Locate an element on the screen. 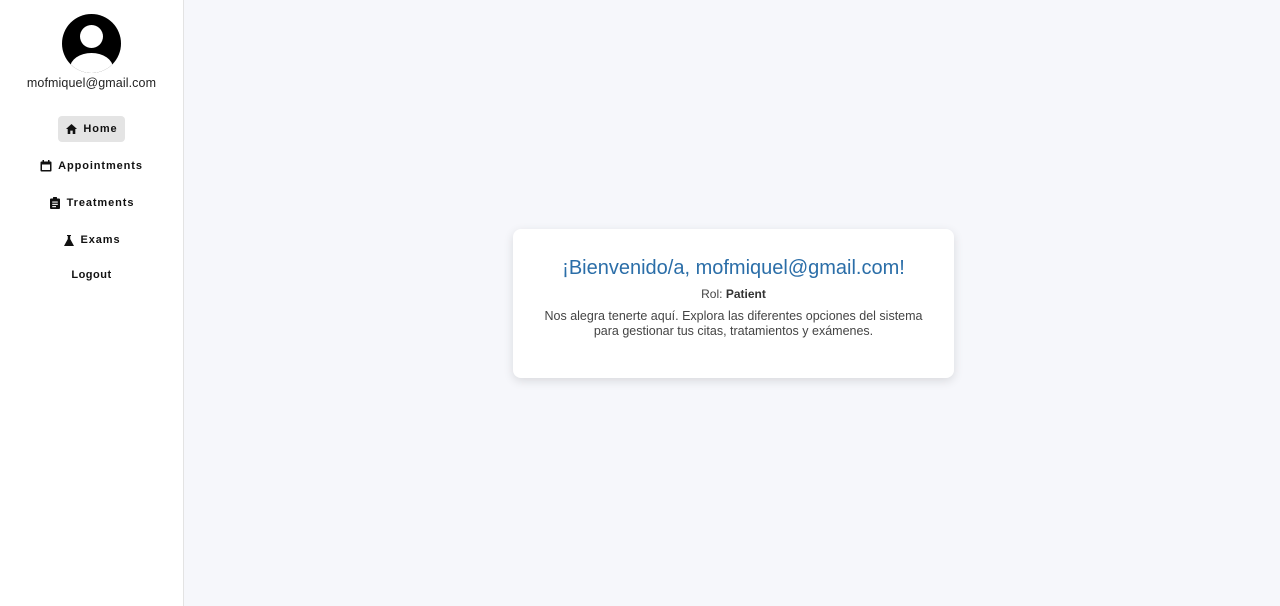 The height and width of the screenshot is (606, 1280). logout-button: Logout is located at coordinates (91, 275).